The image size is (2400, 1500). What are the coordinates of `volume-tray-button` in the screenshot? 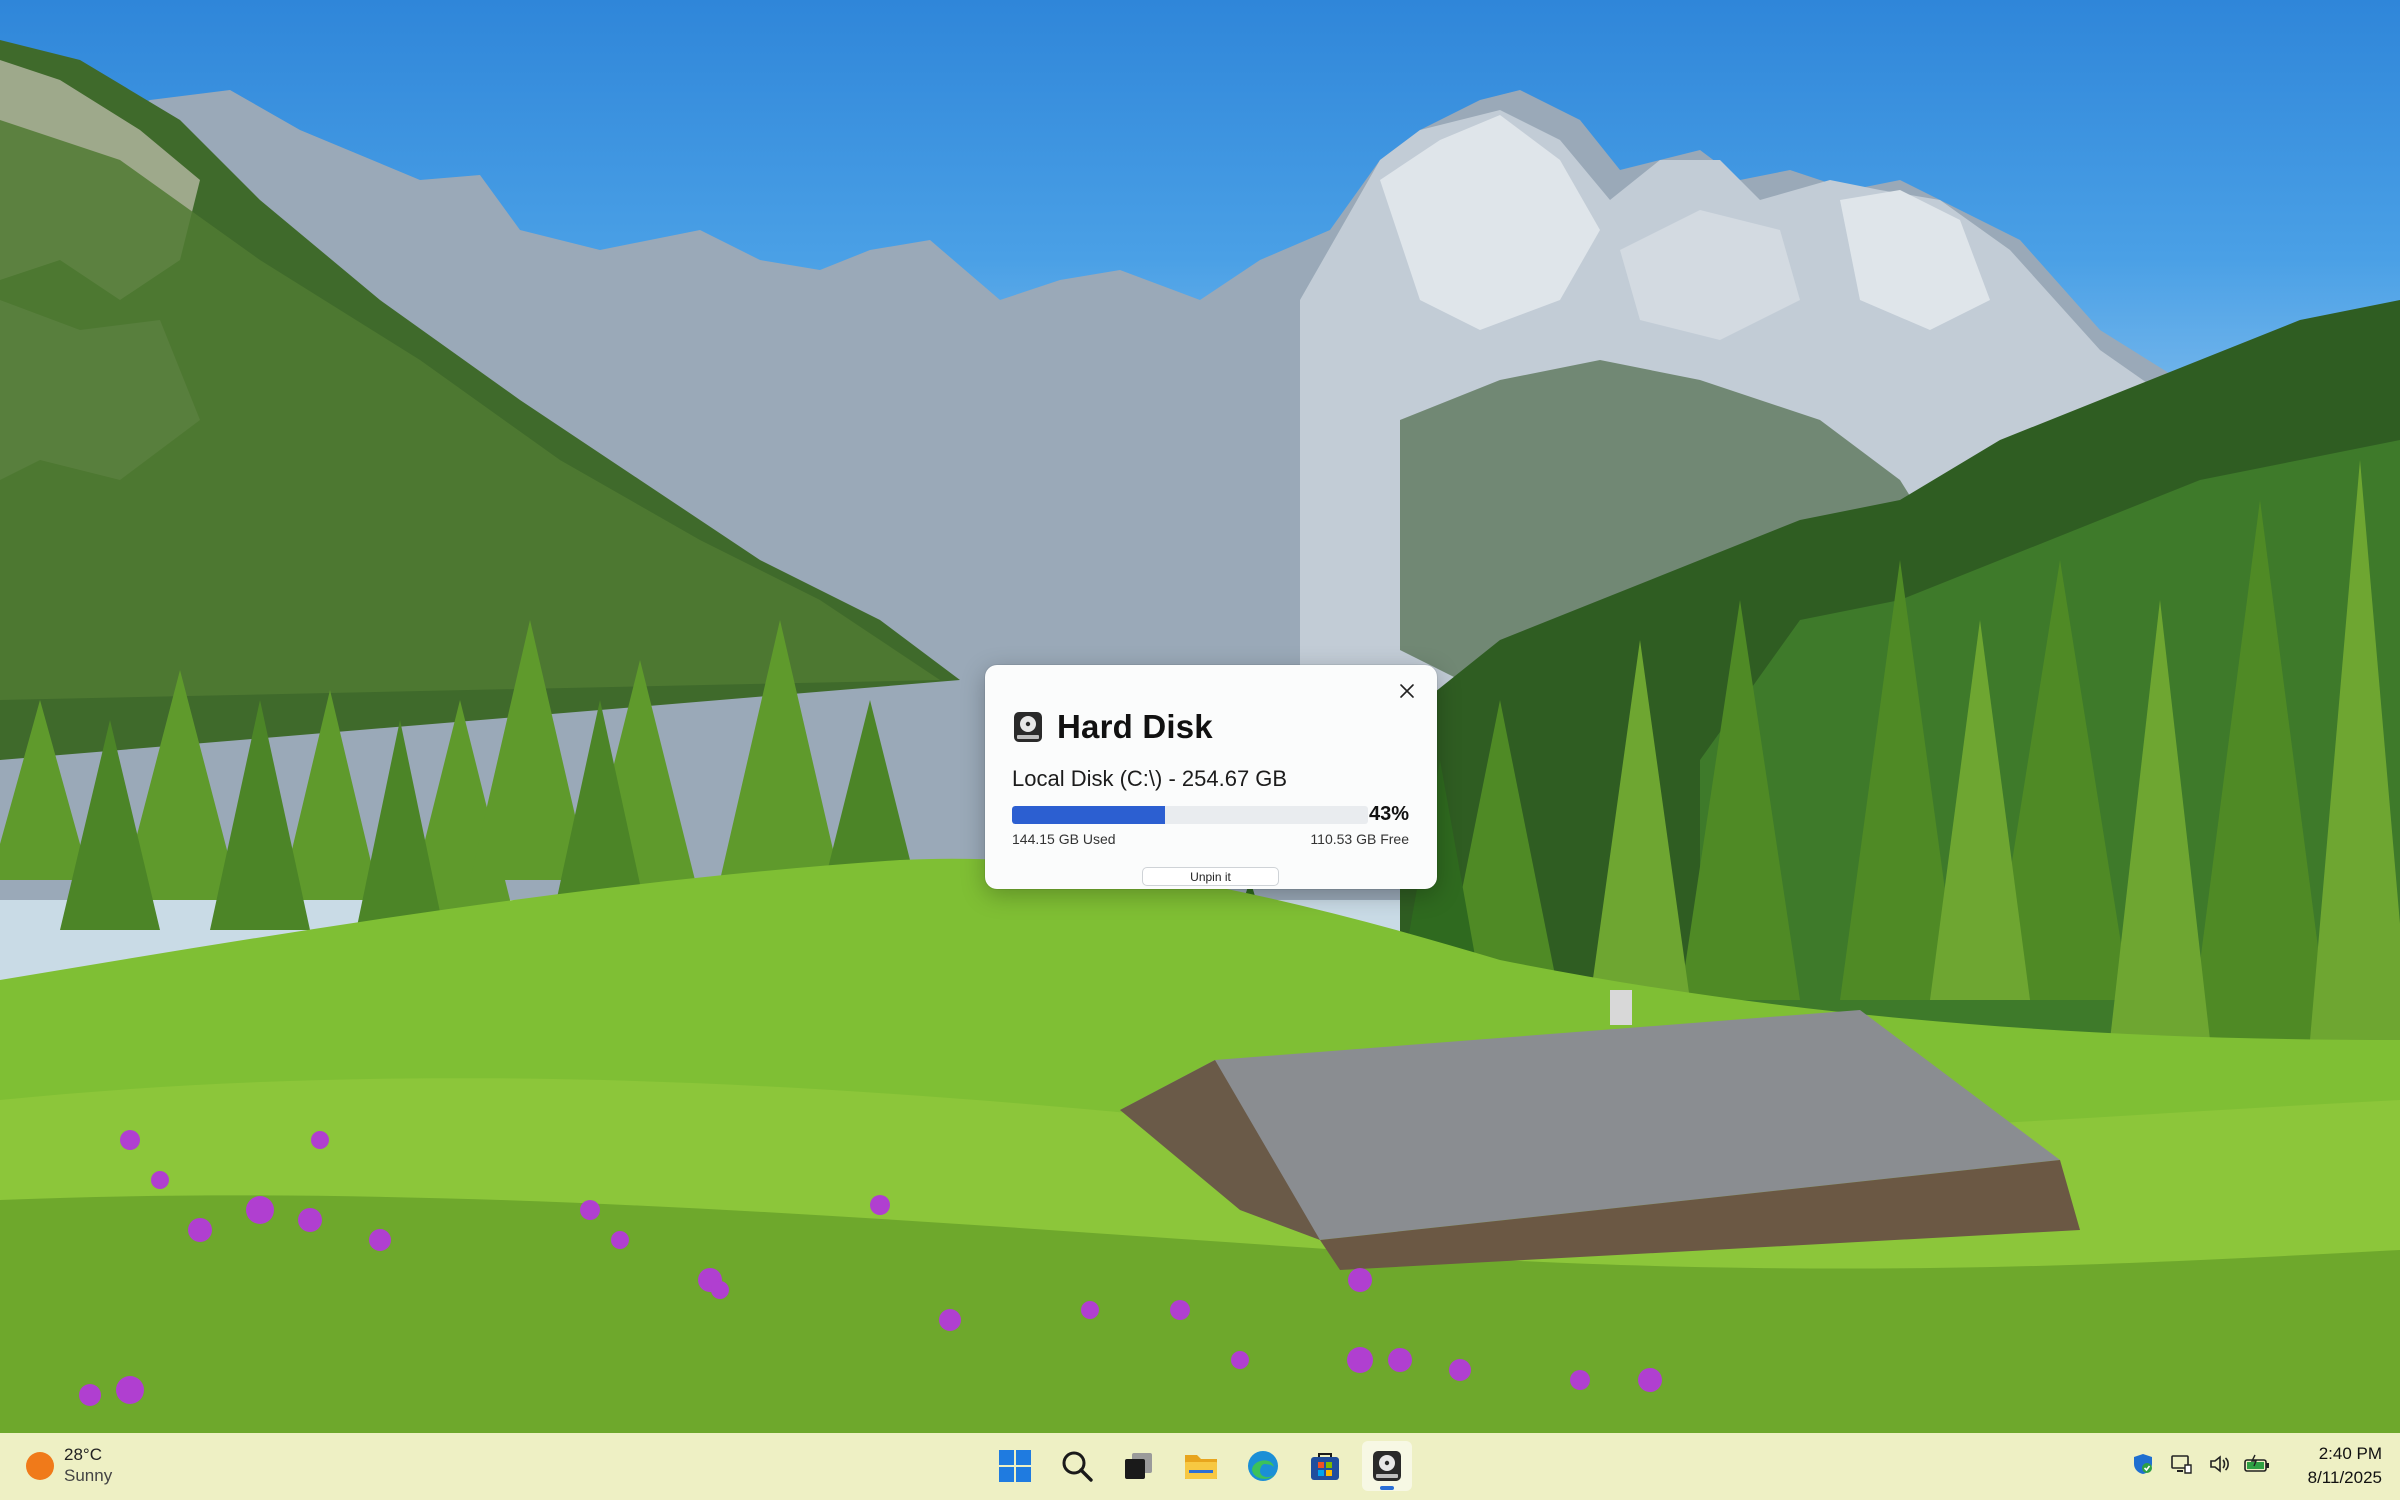 It's located at (2219, 1464).